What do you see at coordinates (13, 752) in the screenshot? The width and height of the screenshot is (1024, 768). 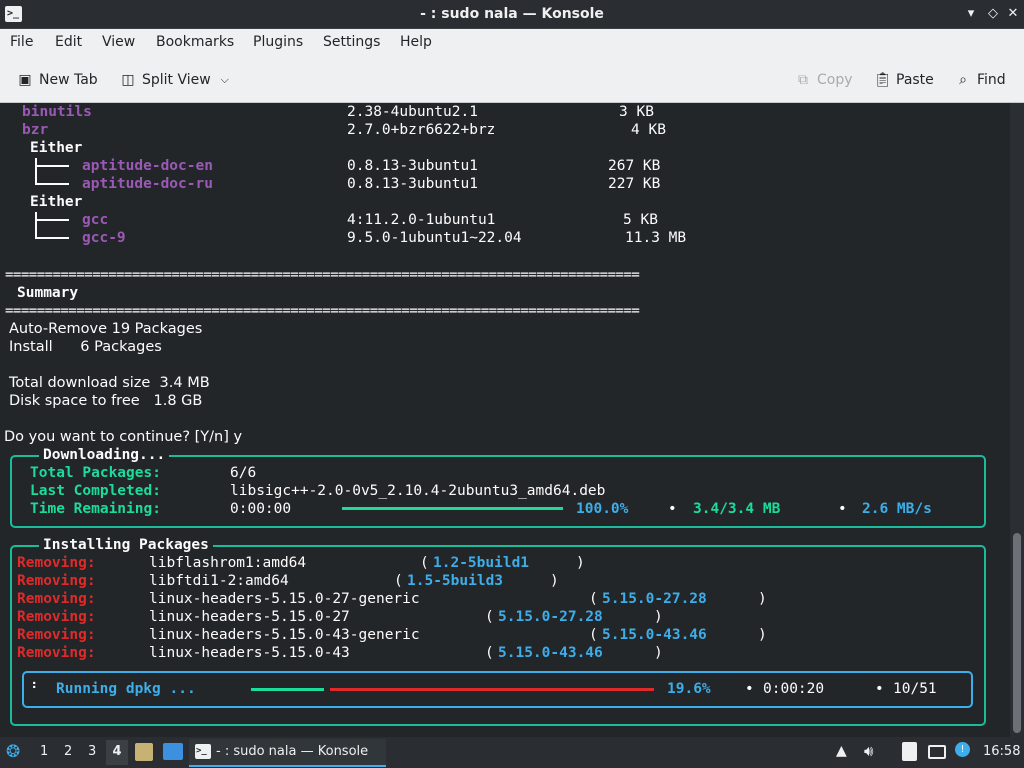 I see `app-launcher-icon: ❂` at bounding box center [13, 752].